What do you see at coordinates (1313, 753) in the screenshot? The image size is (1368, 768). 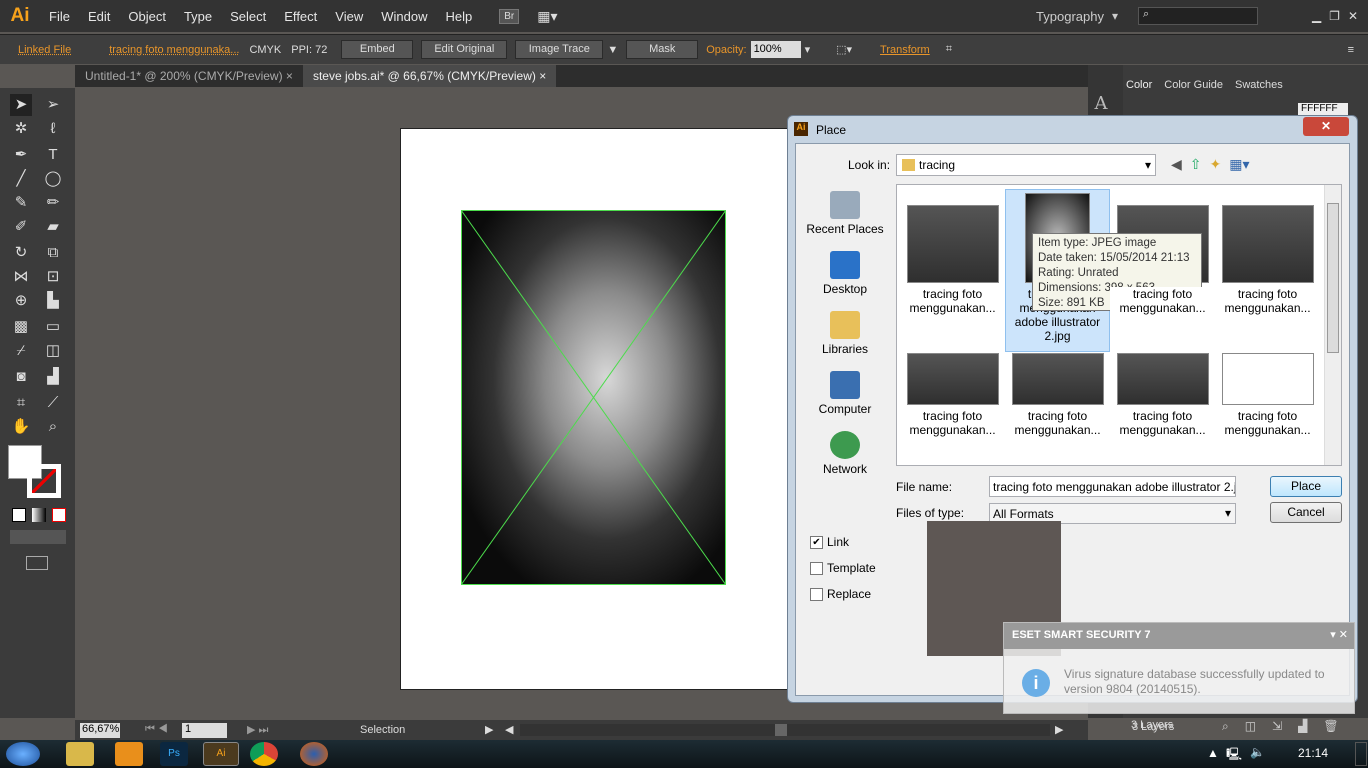 I see `clock: 21:14` at bounding box center [1313, 753].